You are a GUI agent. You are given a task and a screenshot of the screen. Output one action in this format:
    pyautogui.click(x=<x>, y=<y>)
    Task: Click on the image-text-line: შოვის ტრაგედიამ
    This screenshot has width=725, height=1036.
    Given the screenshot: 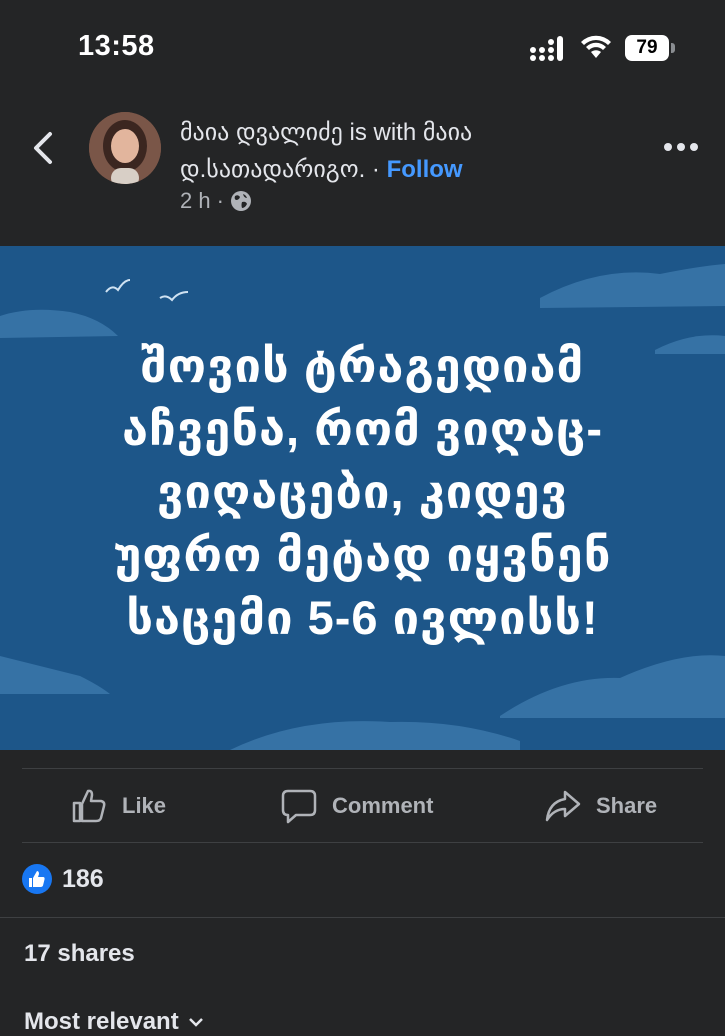 What is the action you would take?
    pyautogui.click(x=362, y=365)
    